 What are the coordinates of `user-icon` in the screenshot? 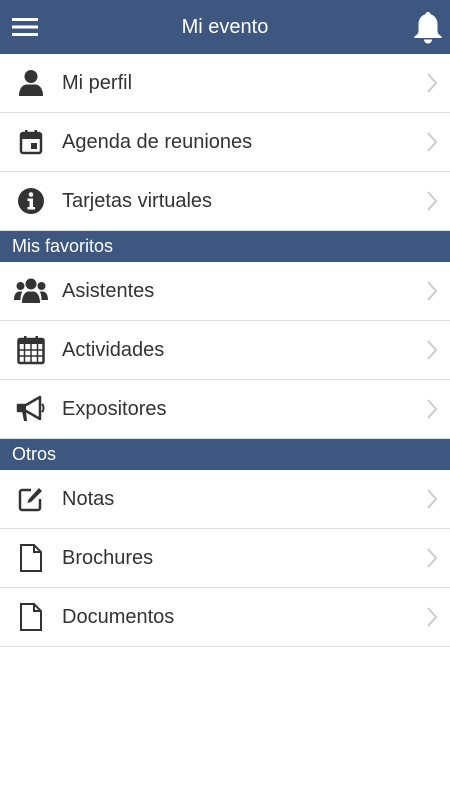 It's located at (31, 83).